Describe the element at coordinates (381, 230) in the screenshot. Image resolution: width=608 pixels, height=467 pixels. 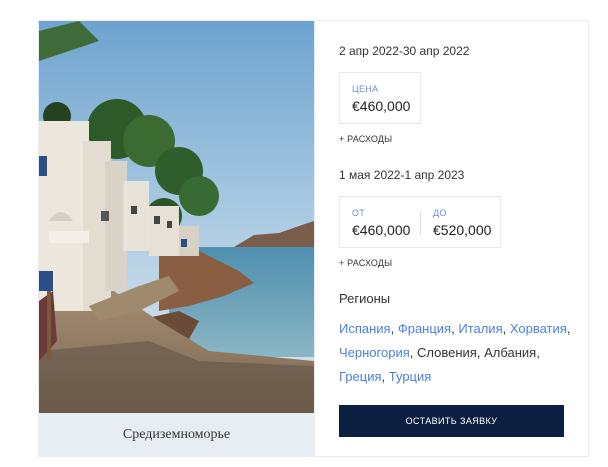
I see `price-from-value: €460,000` at that location.